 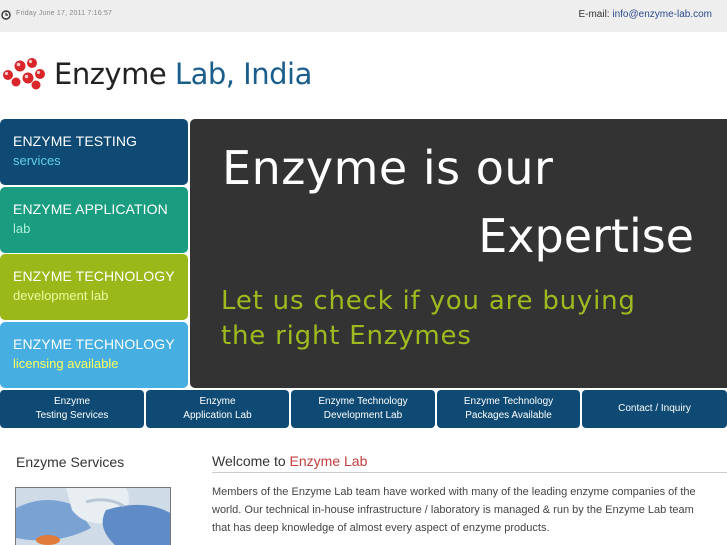 I want to click on email-label: E-mail:, so click(x=594, y=14).